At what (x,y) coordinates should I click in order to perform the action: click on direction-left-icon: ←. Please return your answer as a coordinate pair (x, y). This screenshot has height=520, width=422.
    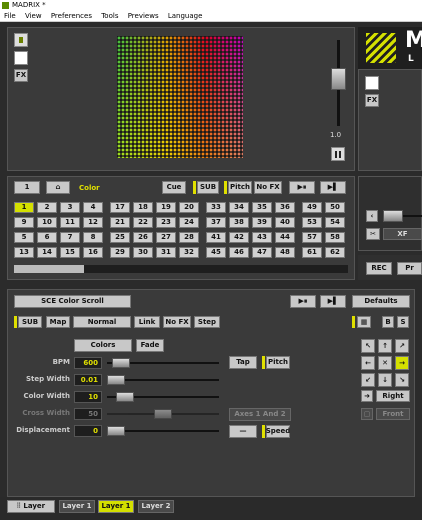
    Looking at the image, I should click on (368, 363).